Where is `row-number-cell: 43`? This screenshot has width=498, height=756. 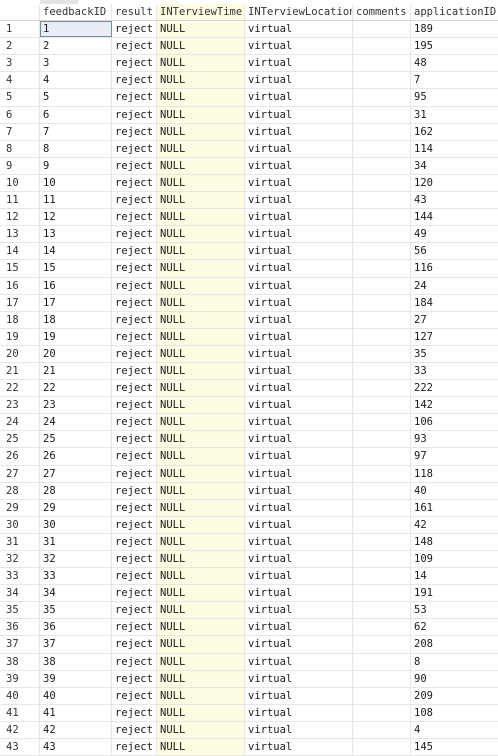 row-number-cell: 43 is located at coordinates (20, 747).